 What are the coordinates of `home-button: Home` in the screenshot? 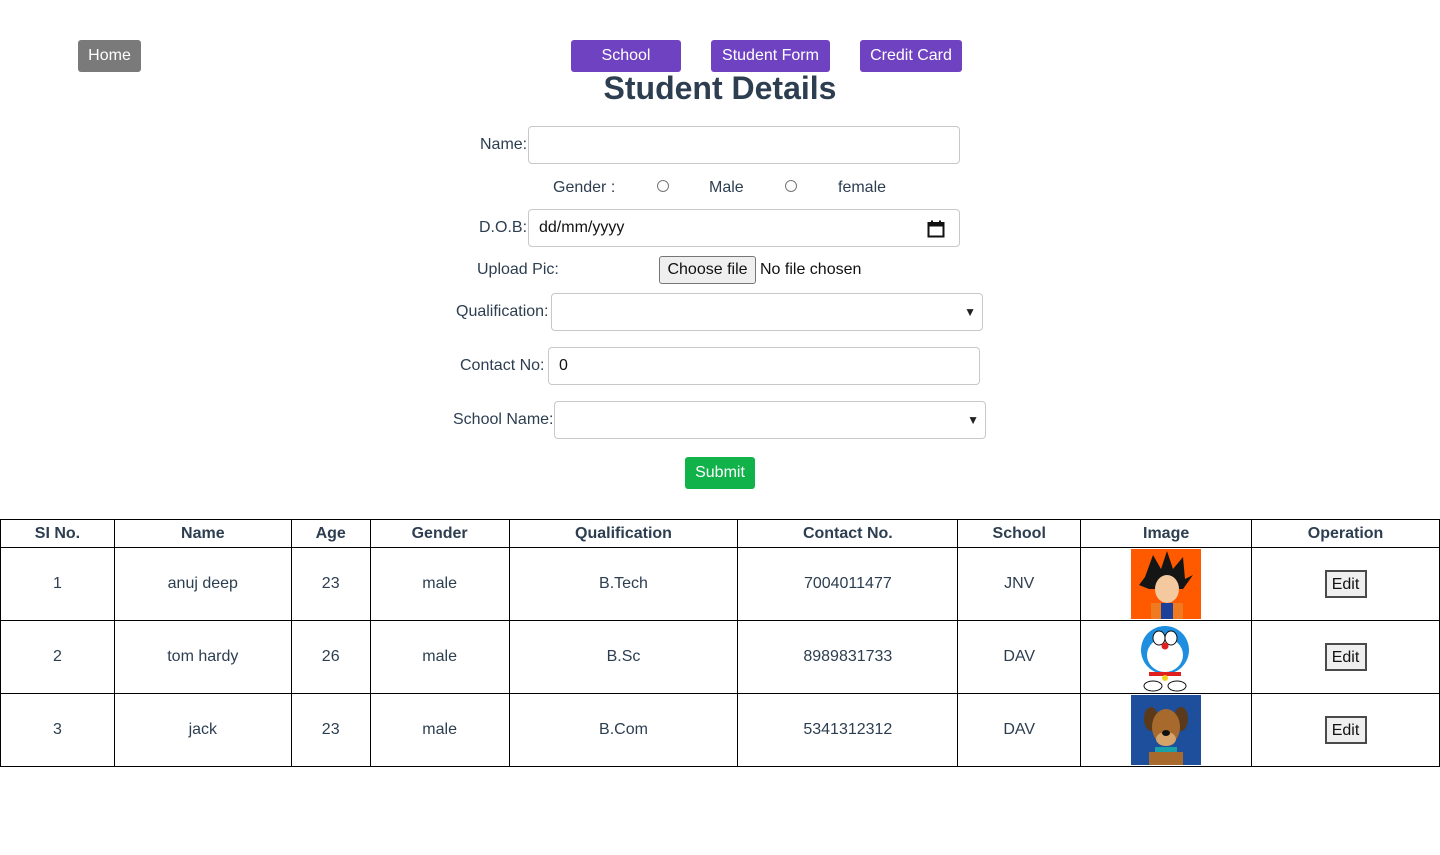 It's located at (109, 56).